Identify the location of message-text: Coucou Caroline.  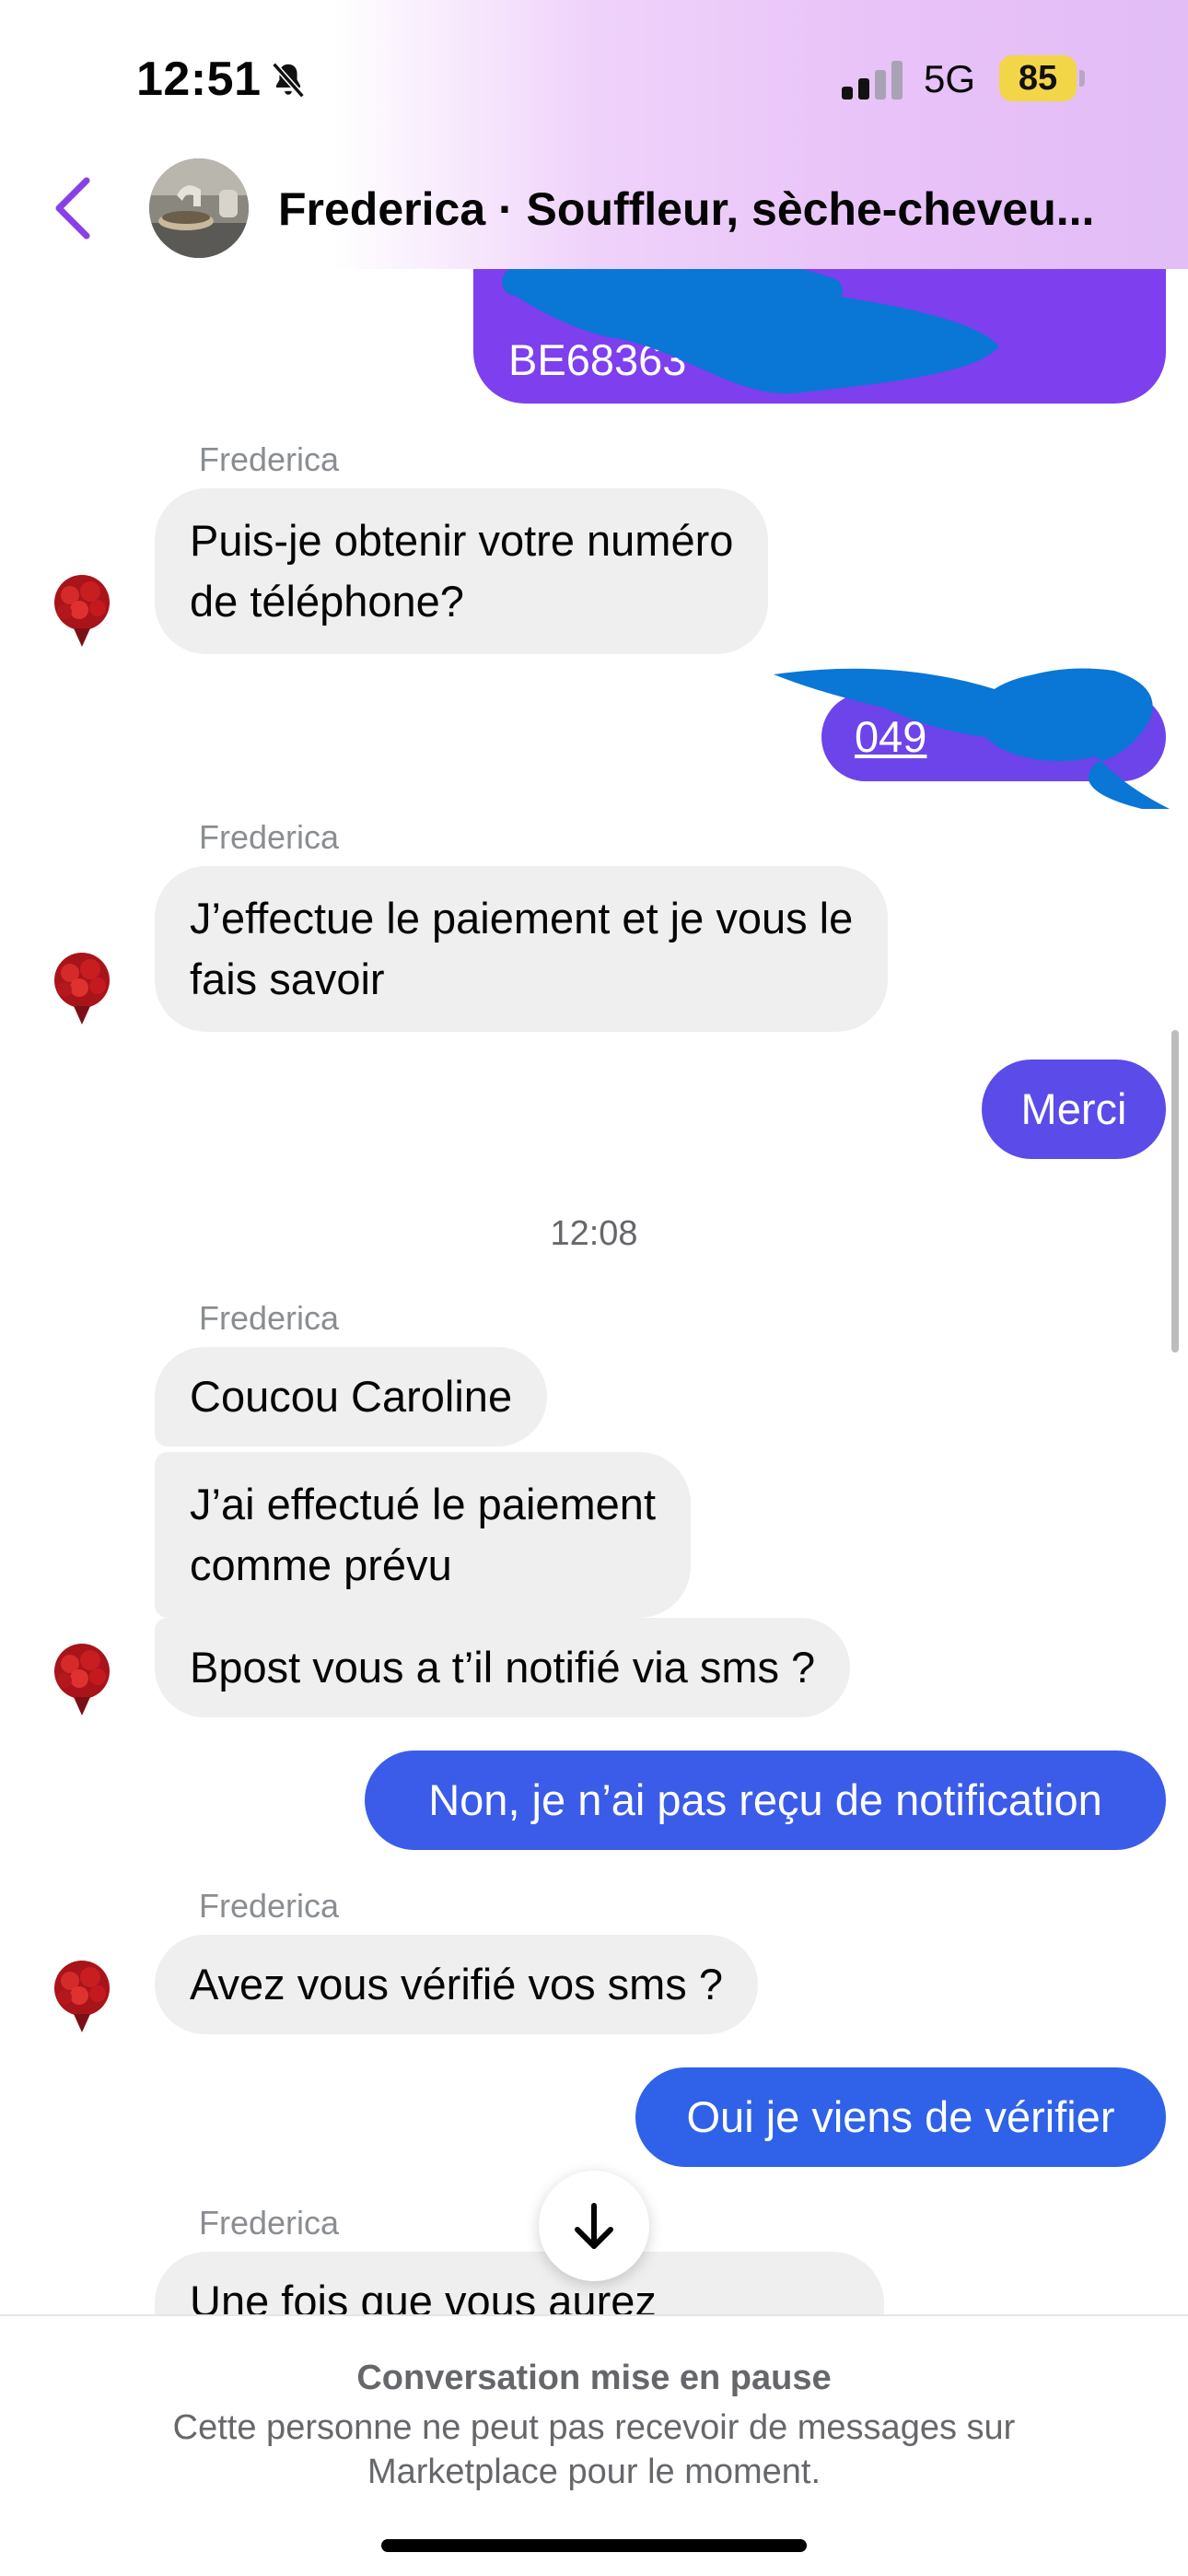
(352, 1396).